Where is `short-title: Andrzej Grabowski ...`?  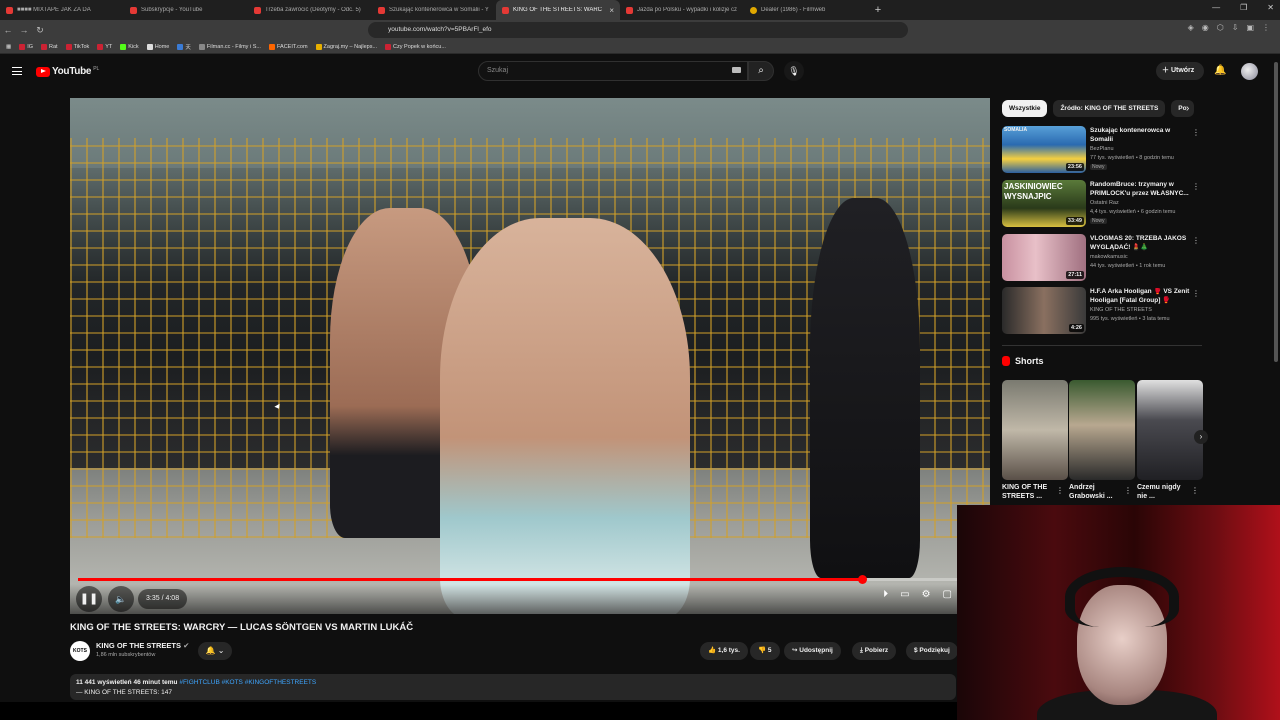 short-title: Andrzej Grabowski ... is located at coordinates (1096, 492).